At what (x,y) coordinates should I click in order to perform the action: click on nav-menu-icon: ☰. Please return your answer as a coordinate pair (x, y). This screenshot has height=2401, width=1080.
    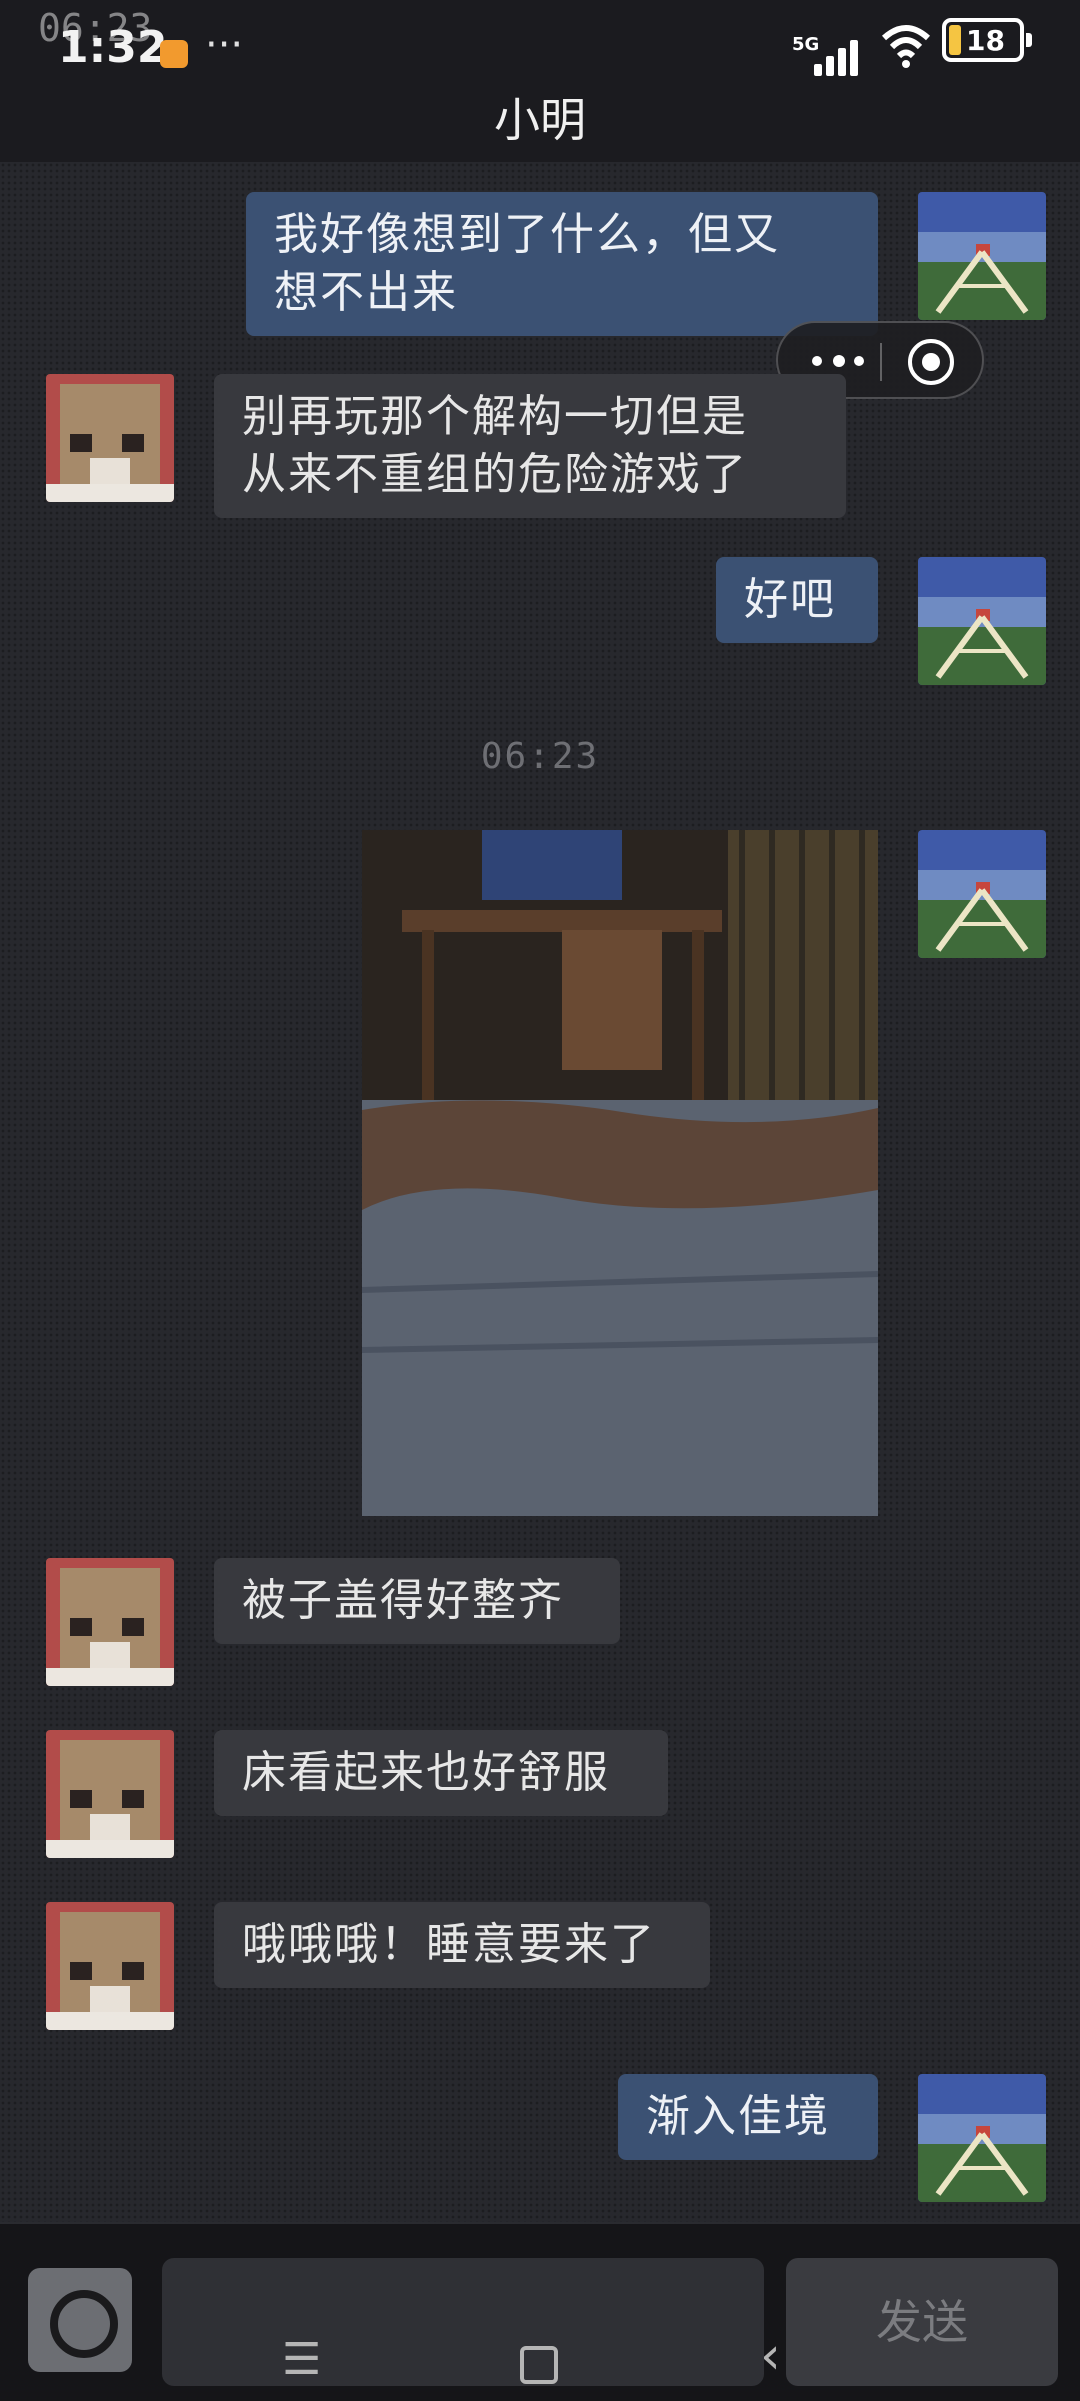
    Looking at the image, I should click on (301, 2359).